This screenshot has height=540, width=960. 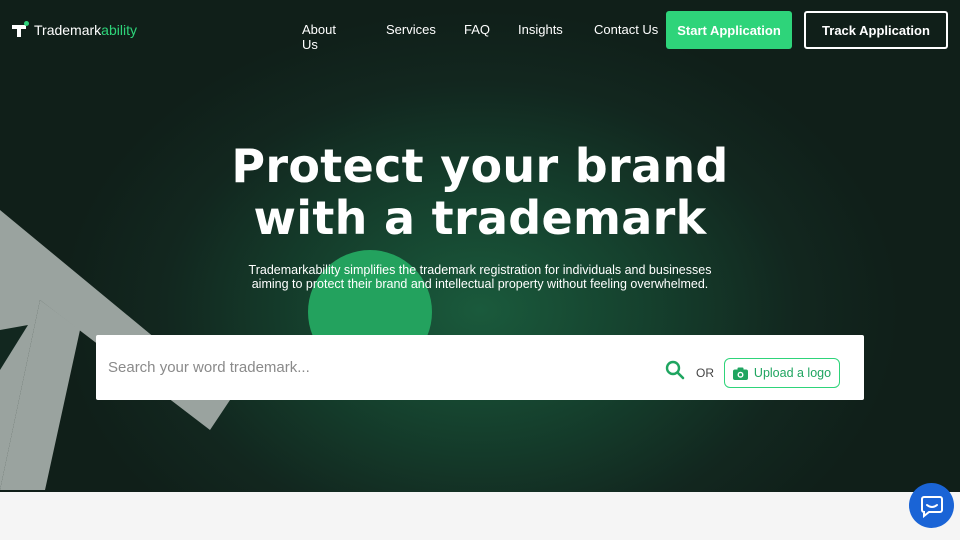 What do you see at coordinates (792, 373) in the screenshot?
I see `upload-logo-label: Upload a logo` at bounding box center [792, 373].